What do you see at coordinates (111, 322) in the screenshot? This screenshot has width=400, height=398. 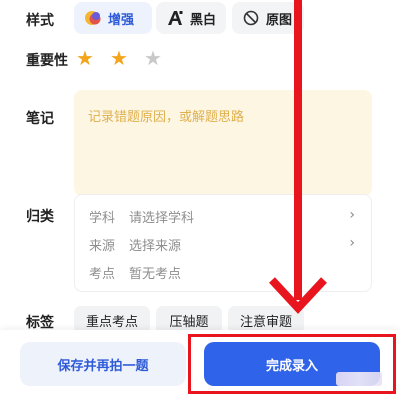 I see `tag-label: 重点考点` at bounding box center [111, 322].